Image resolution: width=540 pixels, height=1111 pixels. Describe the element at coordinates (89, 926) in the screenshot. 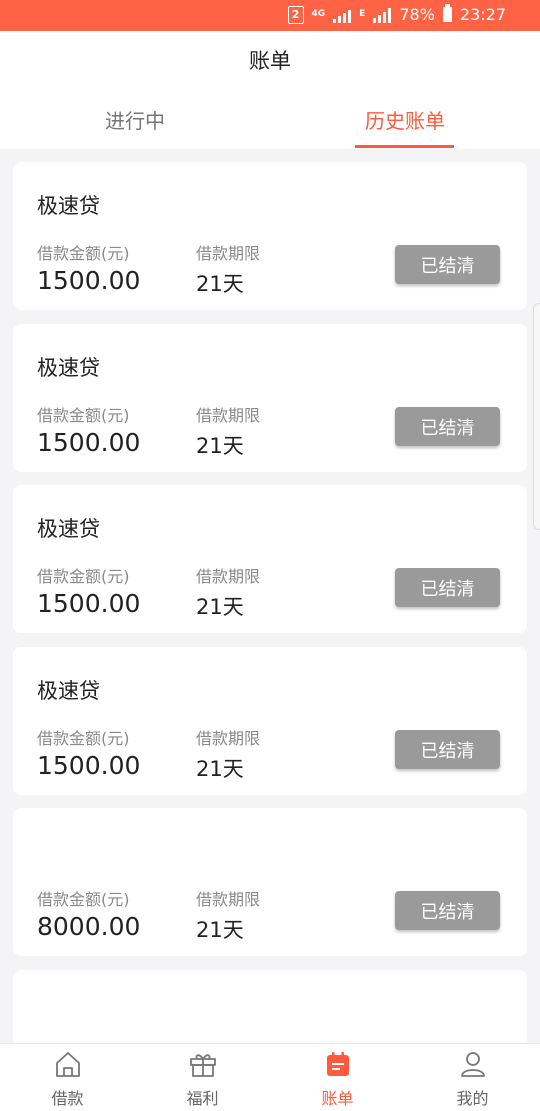

I see `amount-value: 8000.00` at that location.